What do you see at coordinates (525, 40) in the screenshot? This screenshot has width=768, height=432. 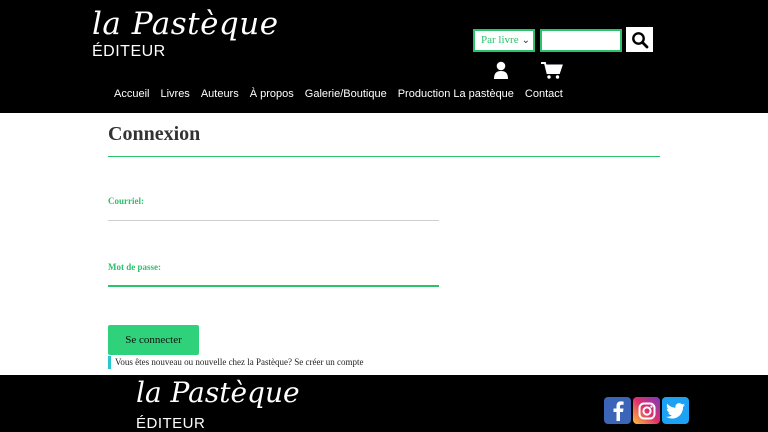 I see `chevron-down-icon: ⌄` at bounding box center [525, 40].